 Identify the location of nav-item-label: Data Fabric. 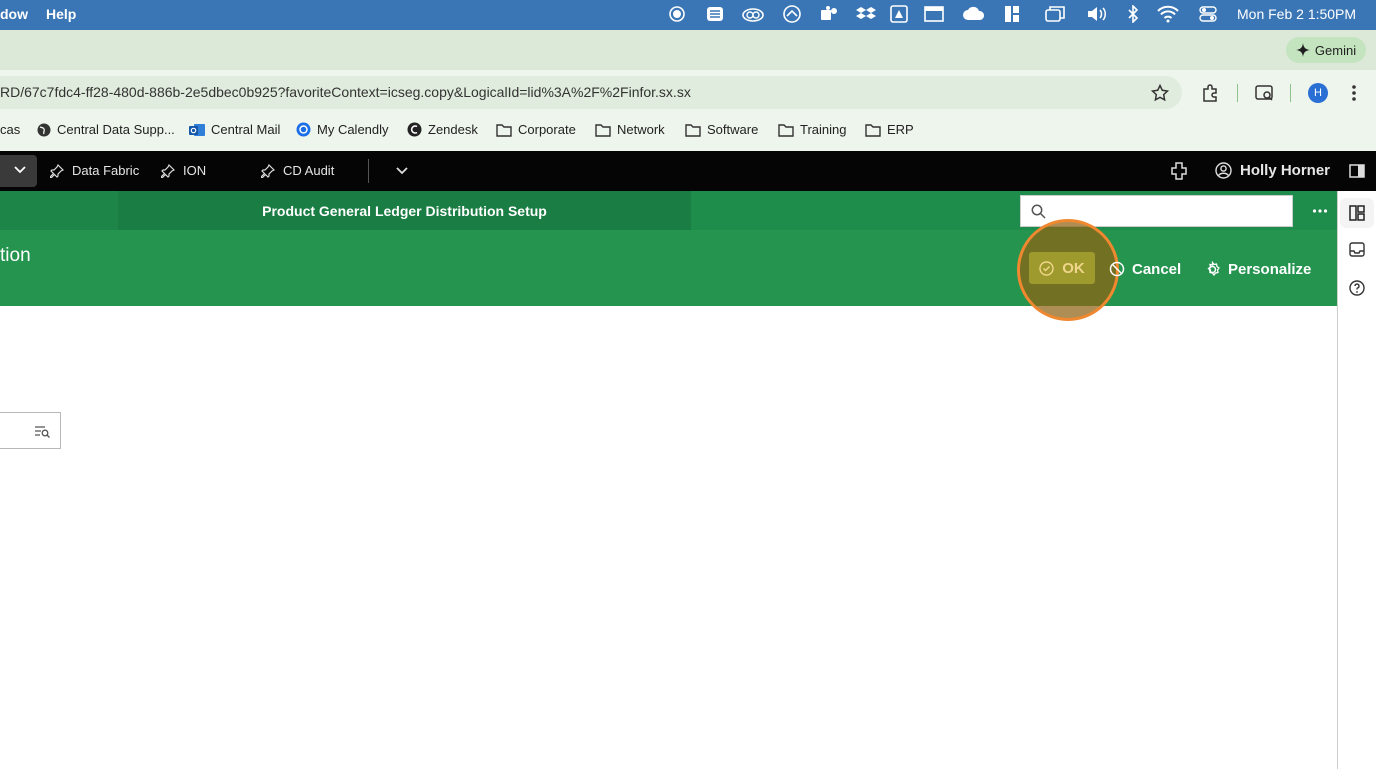
(106, 170).